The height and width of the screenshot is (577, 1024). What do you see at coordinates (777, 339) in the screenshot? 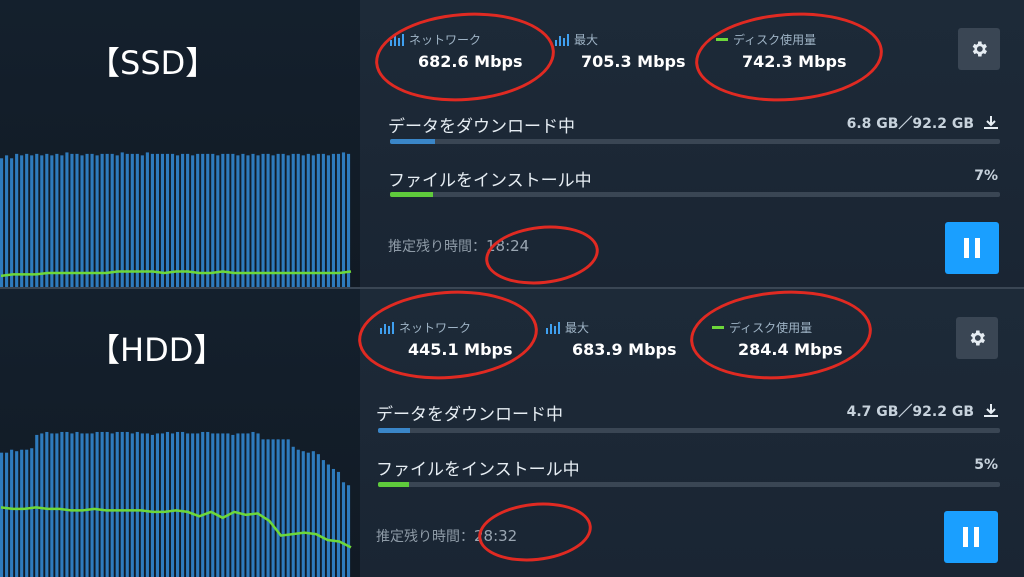
I see `hdd-disk-stat: ディスク使用量 284.4 Mbps` at bounding box center [777, 339].